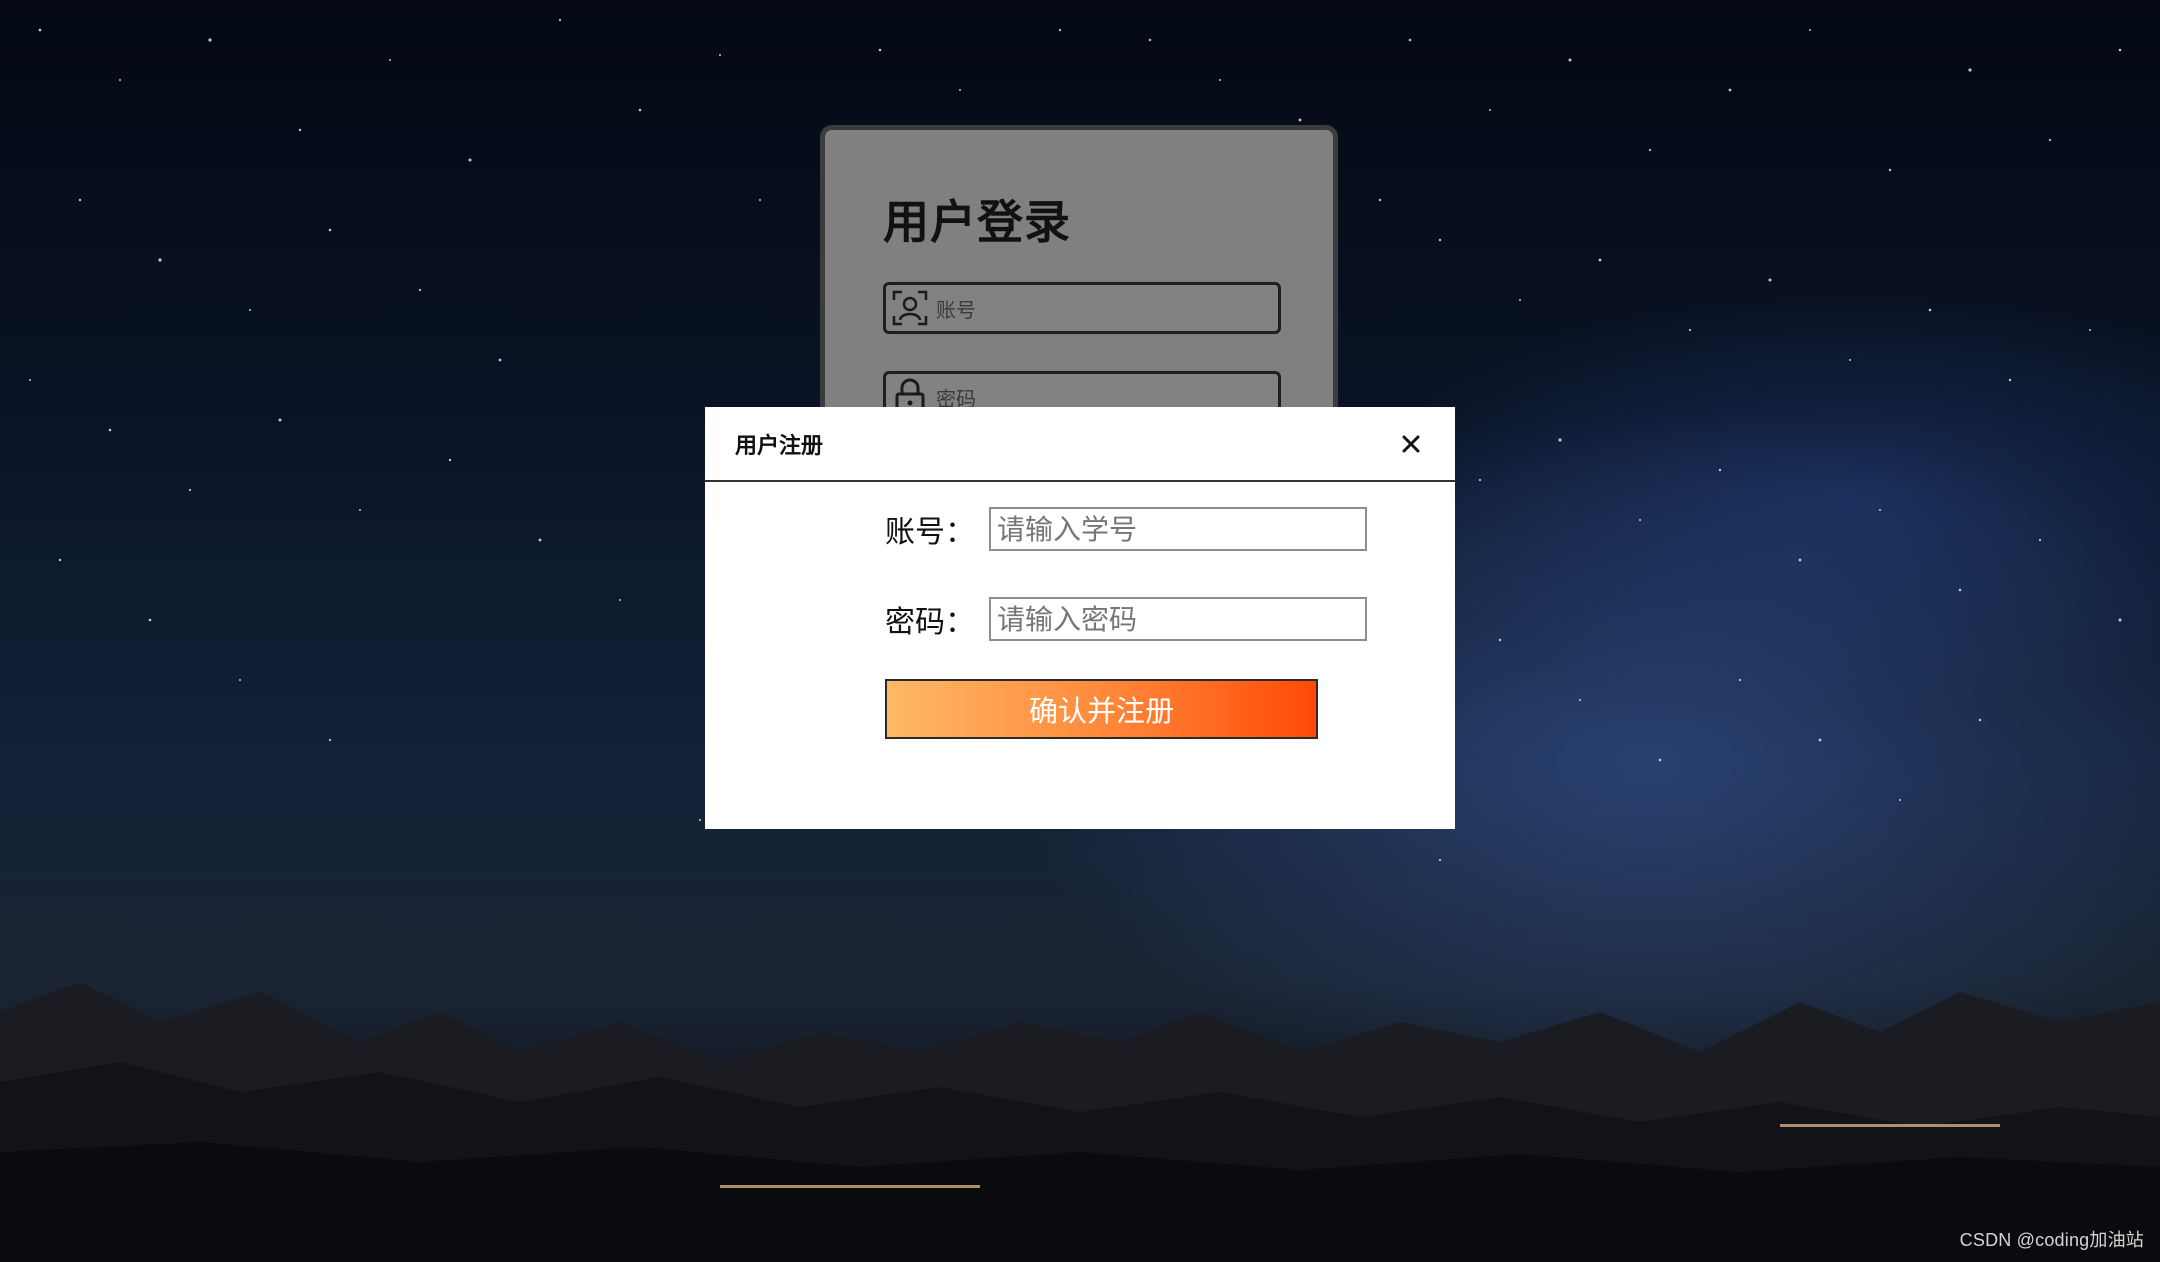  Describe the element at coordinates (779, 446) in the screenshot. I see `register-modal-title: 用户注册` at that location.